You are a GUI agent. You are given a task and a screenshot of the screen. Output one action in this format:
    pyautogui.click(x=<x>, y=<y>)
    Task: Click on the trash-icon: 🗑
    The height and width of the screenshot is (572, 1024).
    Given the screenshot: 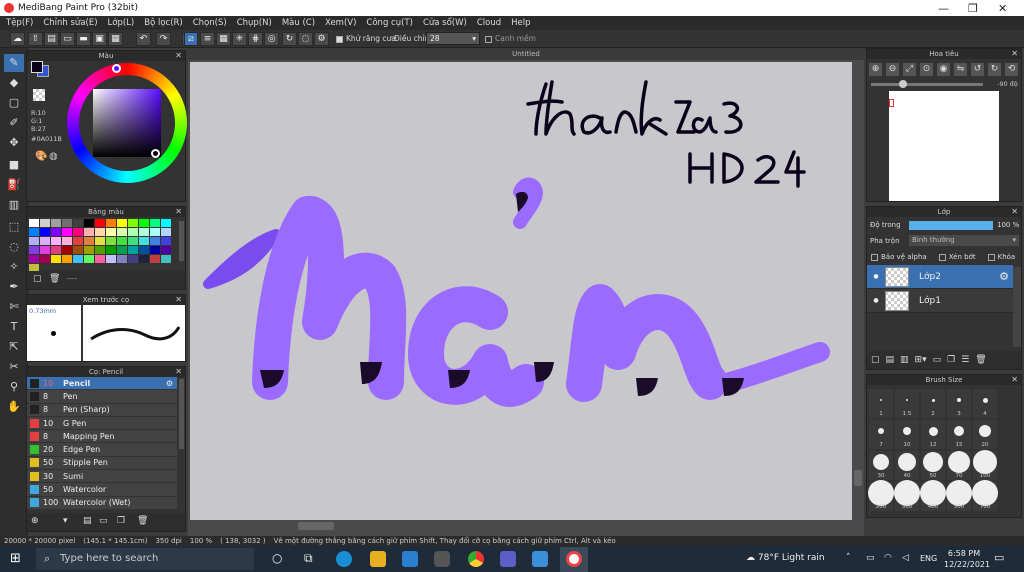 What is the action you would take?
    pyautogui.click(x=980, y=360)
    